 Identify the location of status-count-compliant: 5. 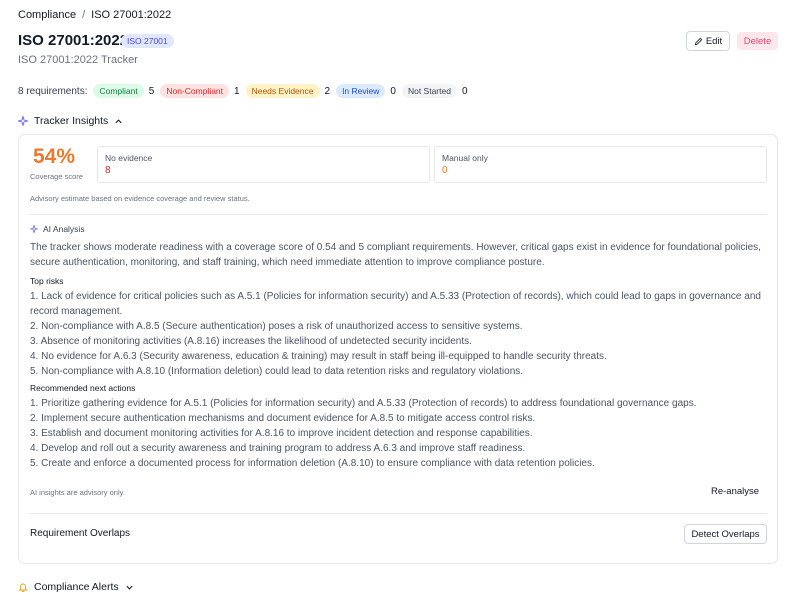
(151, 91).